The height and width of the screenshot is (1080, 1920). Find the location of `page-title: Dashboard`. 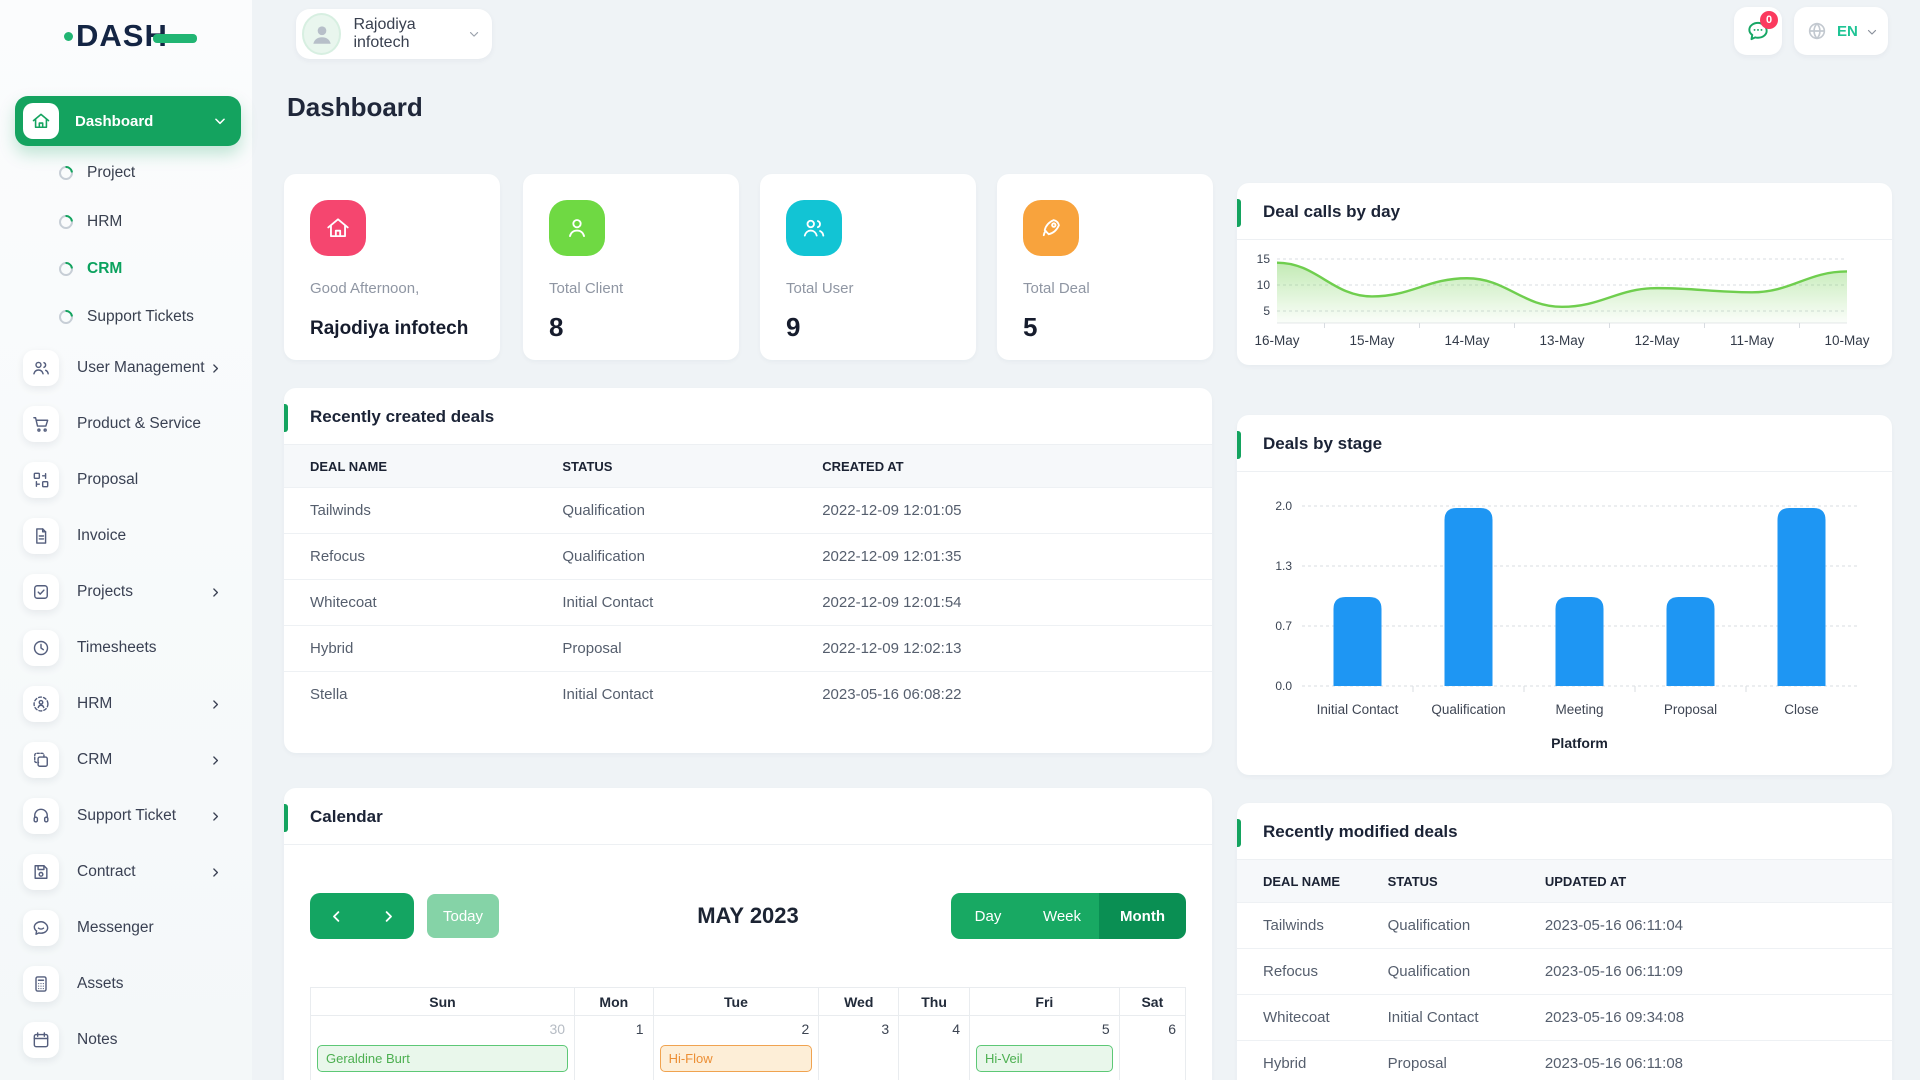

page-title: Dashboard is located at coordinates (355, 107).